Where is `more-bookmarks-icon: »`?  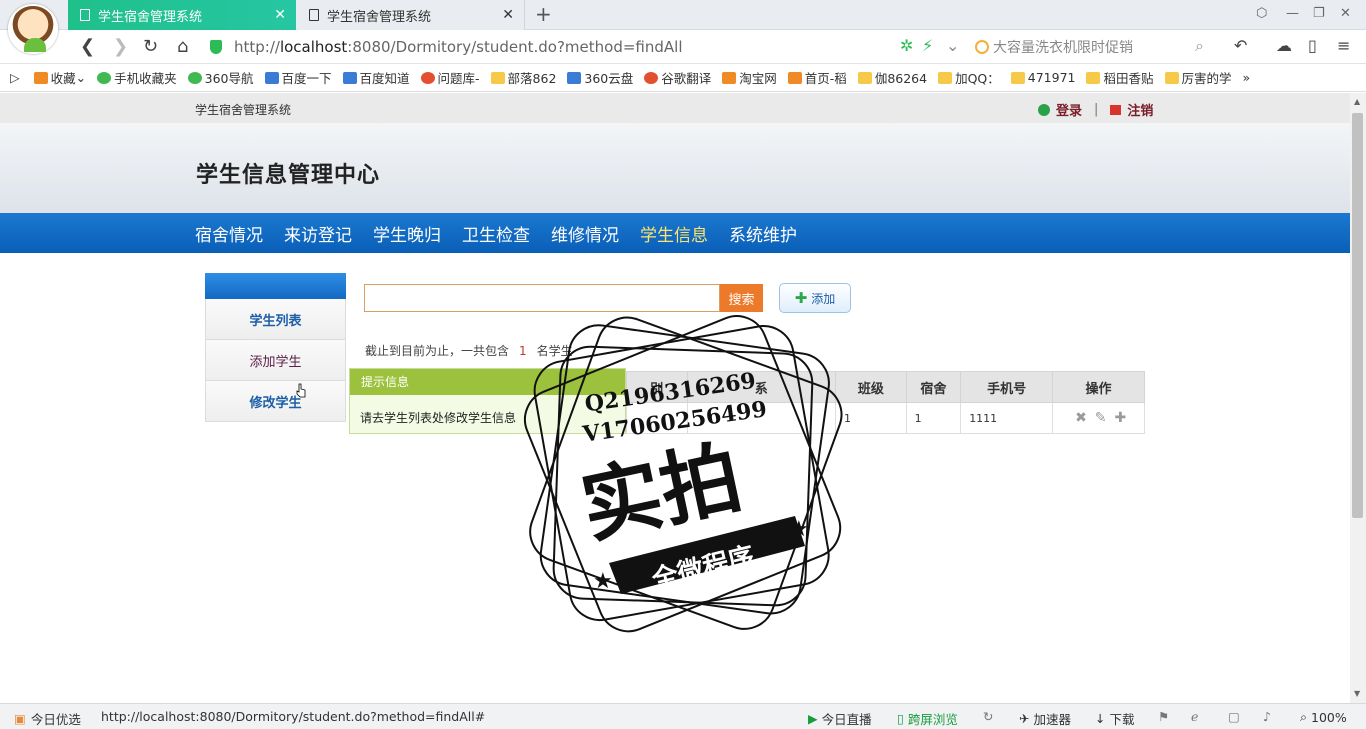 more-bookmarks-icon: » is located at coordinates (1247, 77).